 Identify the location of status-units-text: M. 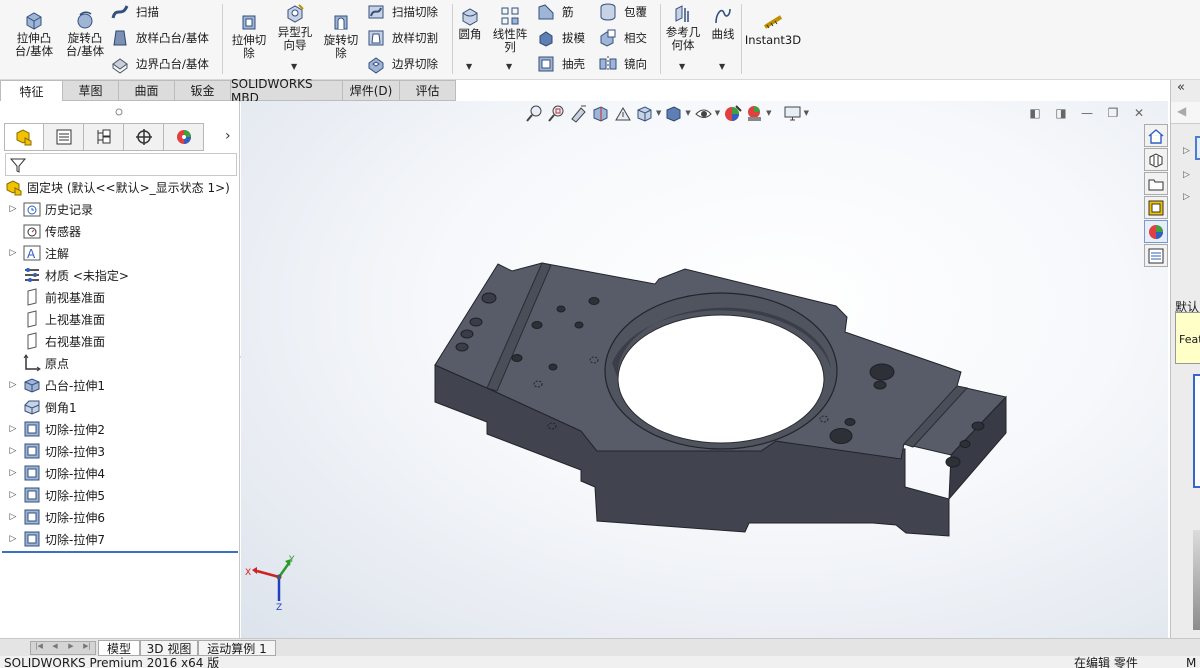
(1191, 662).